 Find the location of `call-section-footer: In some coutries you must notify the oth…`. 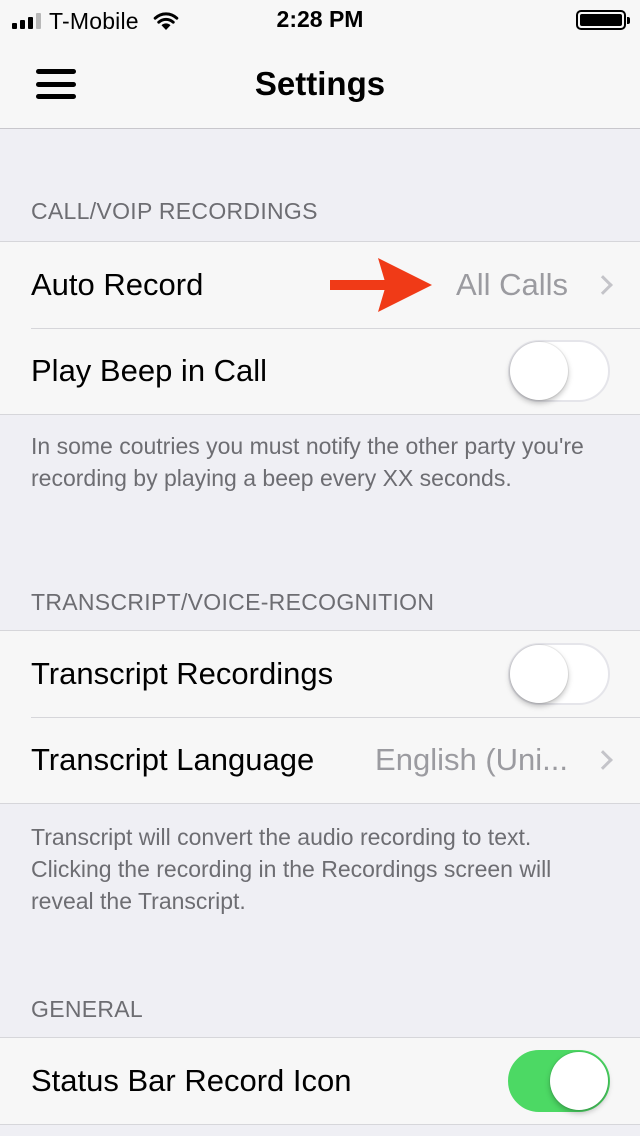

call-section-footer: In some coutries you must notify the oth… is located at coordinates (307, 462).